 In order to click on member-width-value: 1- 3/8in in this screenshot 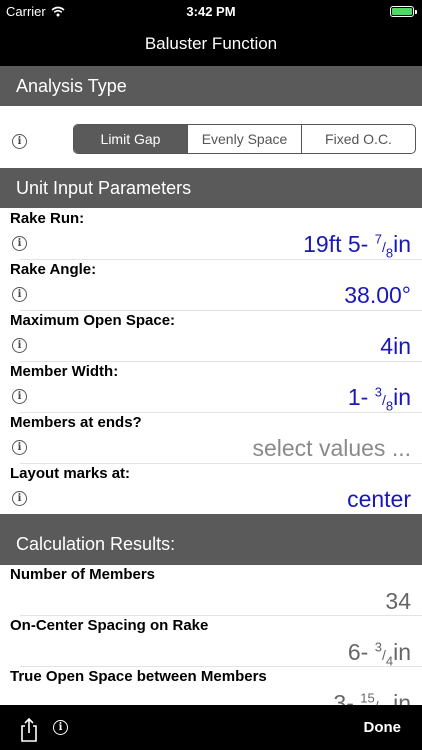, I will do `click(379, 399)`.